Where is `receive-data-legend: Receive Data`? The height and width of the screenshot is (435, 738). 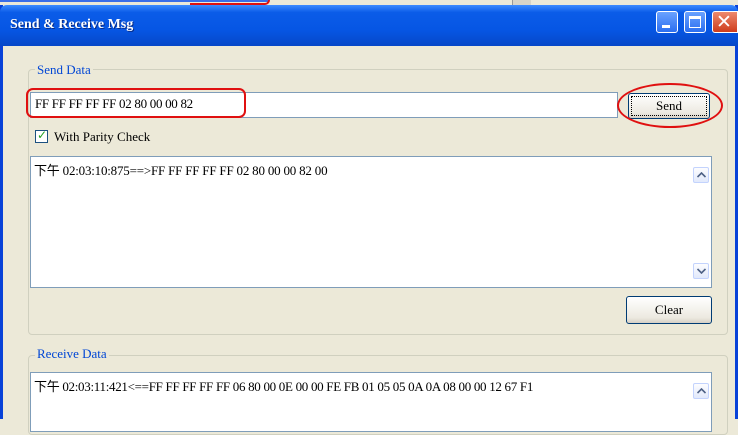 receive-data-legend: Receive Data is located at coordinates (72, 354).